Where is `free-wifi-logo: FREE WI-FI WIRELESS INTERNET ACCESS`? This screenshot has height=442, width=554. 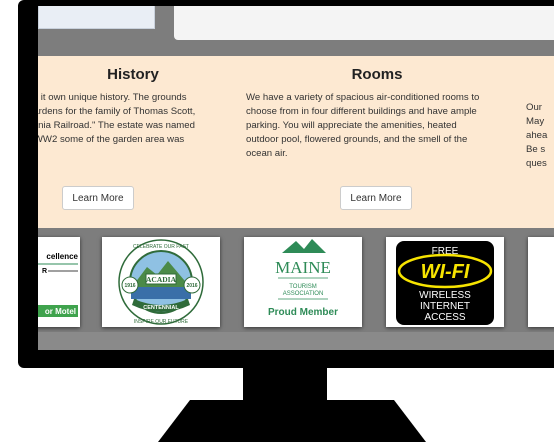
free-wifi-logo: FREE WI-FI WIRELESS INTERNET ACCESS is located at coordinates (445, 282).